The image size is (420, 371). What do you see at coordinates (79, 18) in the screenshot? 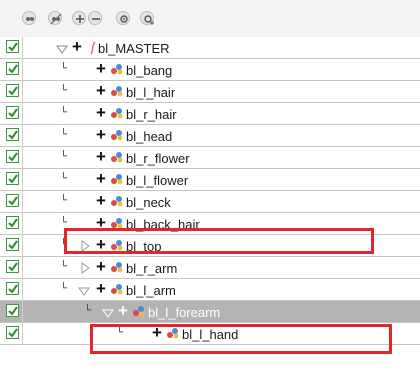
I see `expand-icon` at bounding box center [79, 18].